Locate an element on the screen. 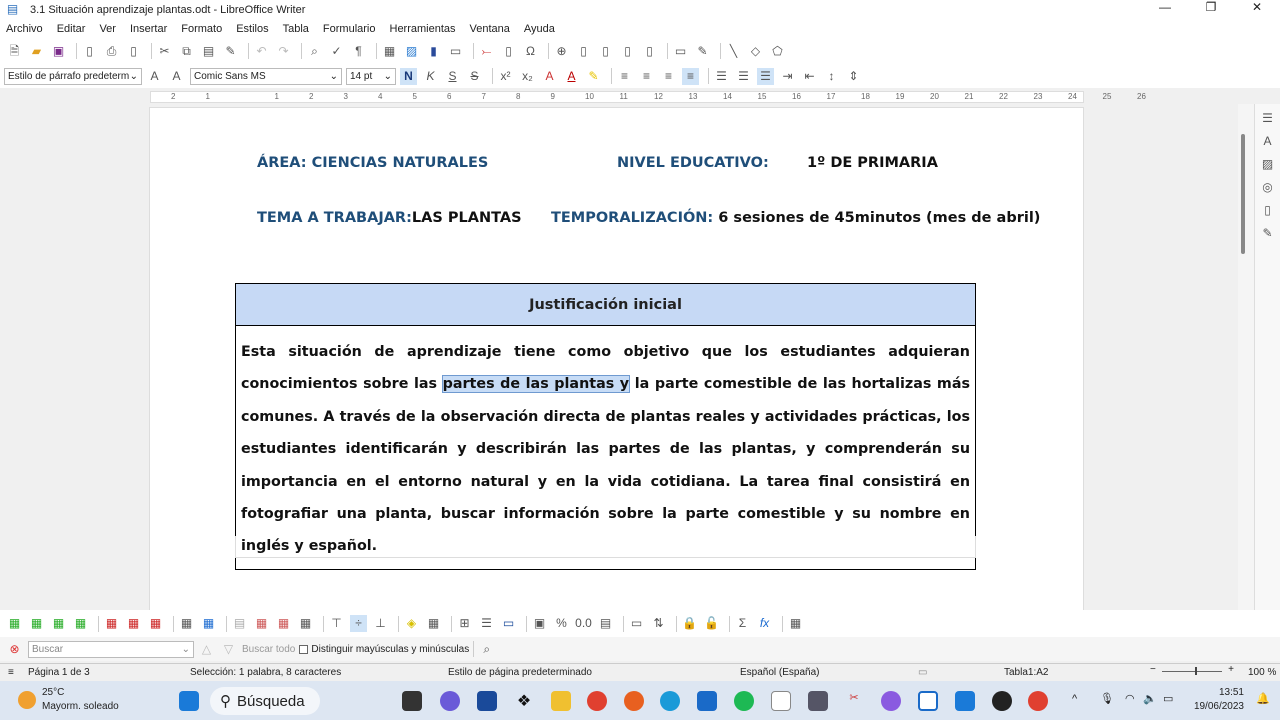 The image size is (1280, 720). insert-rows-below-icon: ▦ is located at coordinates (36, 623).